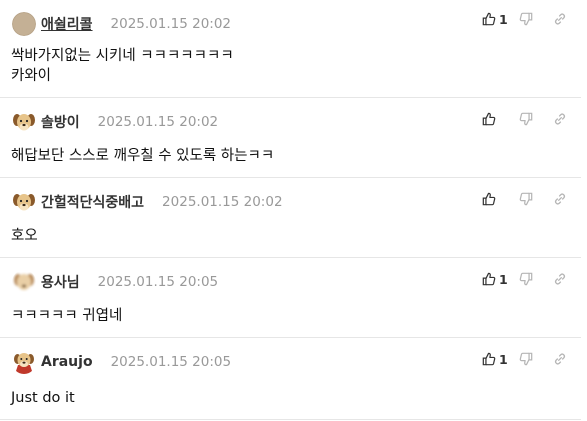 This screenshot has width=587, height=421. What do you see at coordinates (67, 24) in the screenshot?
I see `comment-author: 애쉴리콜` at bounding box center [67, 24].